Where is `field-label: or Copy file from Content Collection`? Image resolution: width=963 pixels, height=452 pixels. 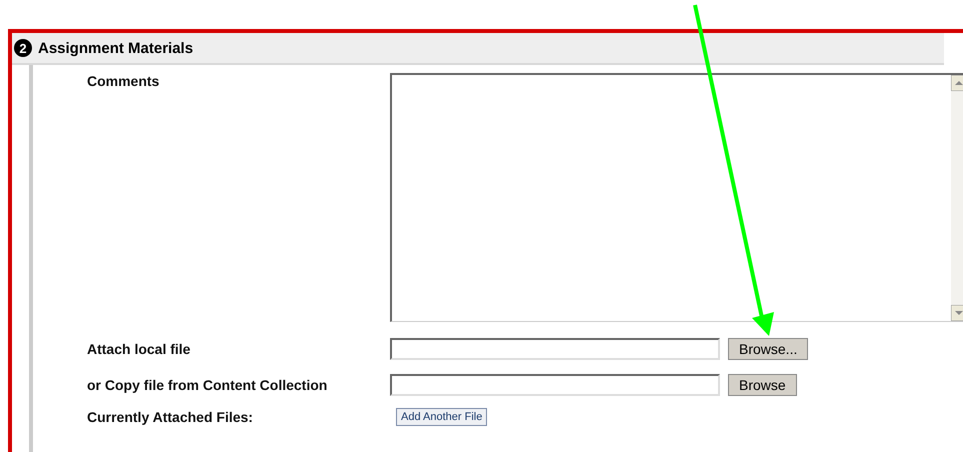
field-label: or Copy file from Content Collection is located at coordinates (207, 385).